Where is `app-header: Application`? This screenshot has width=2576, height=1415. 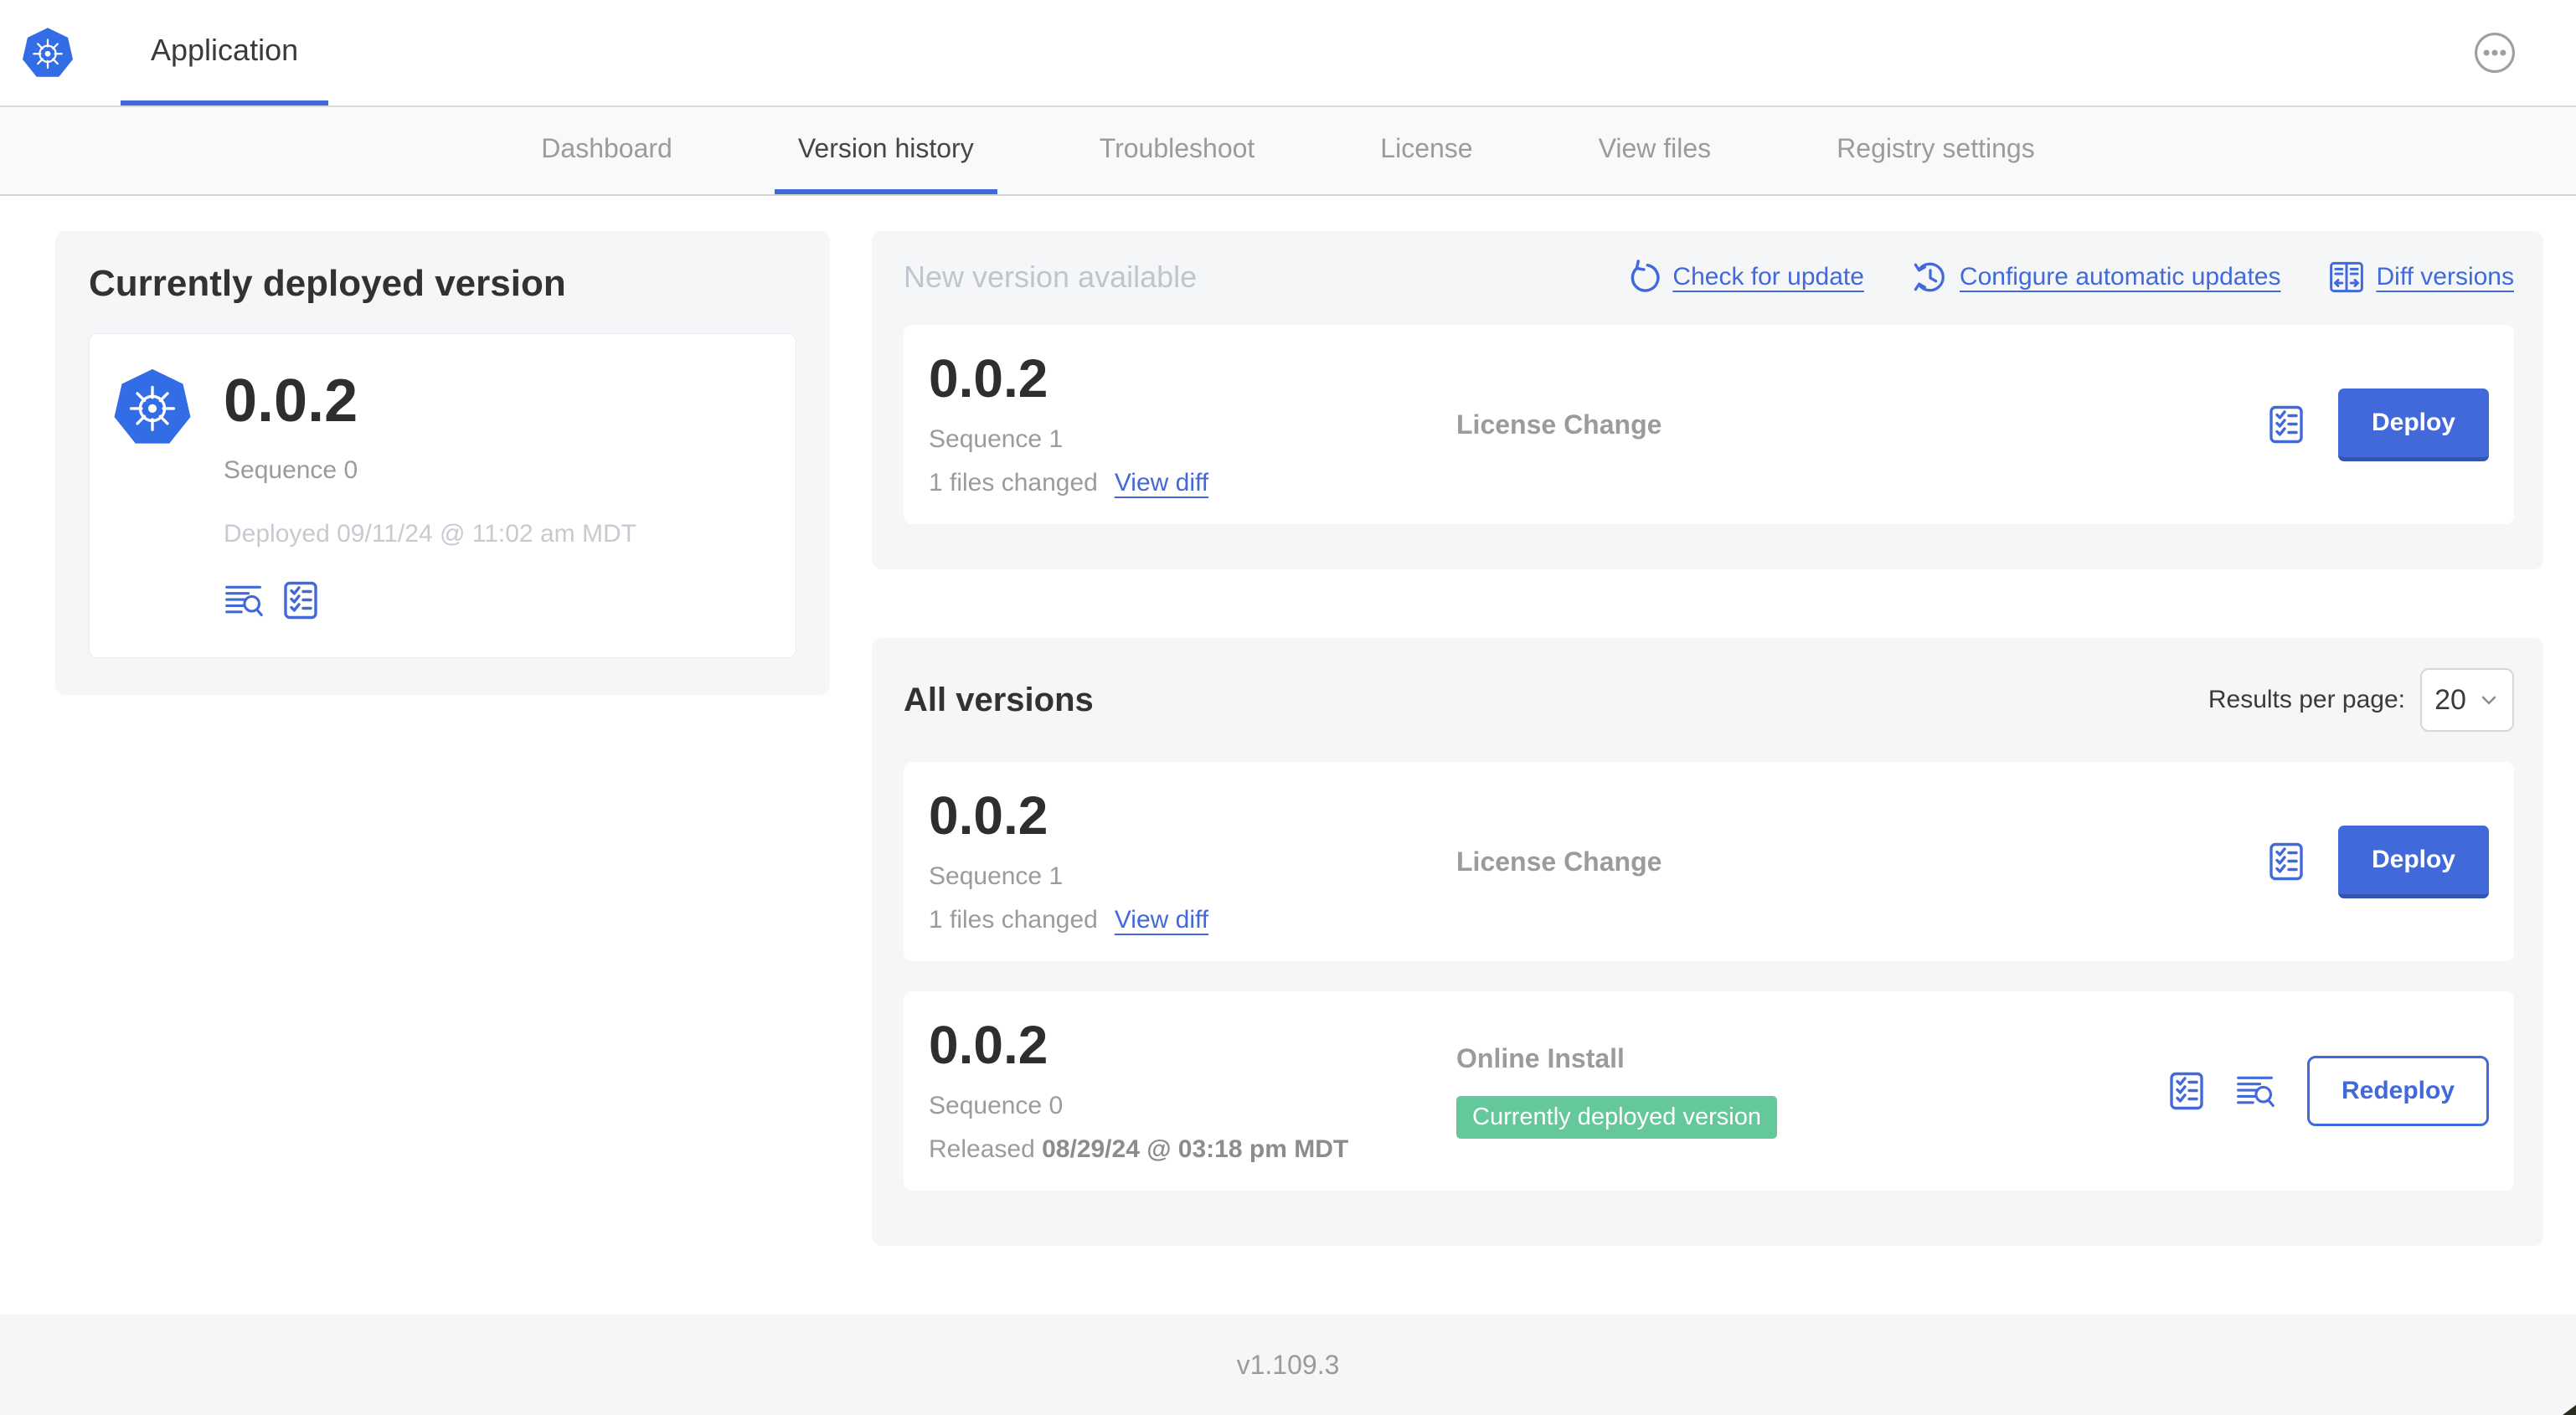
app-header: Application is located at coordinates (1288, 53).